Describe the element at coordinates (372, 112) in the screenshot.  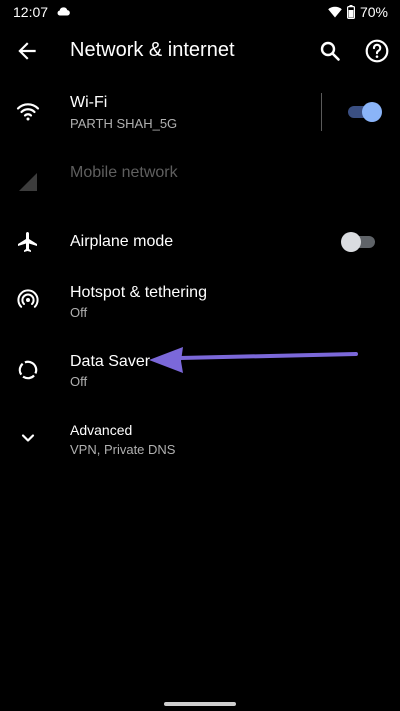
I see `wifi-toggle-thumb` at that location.